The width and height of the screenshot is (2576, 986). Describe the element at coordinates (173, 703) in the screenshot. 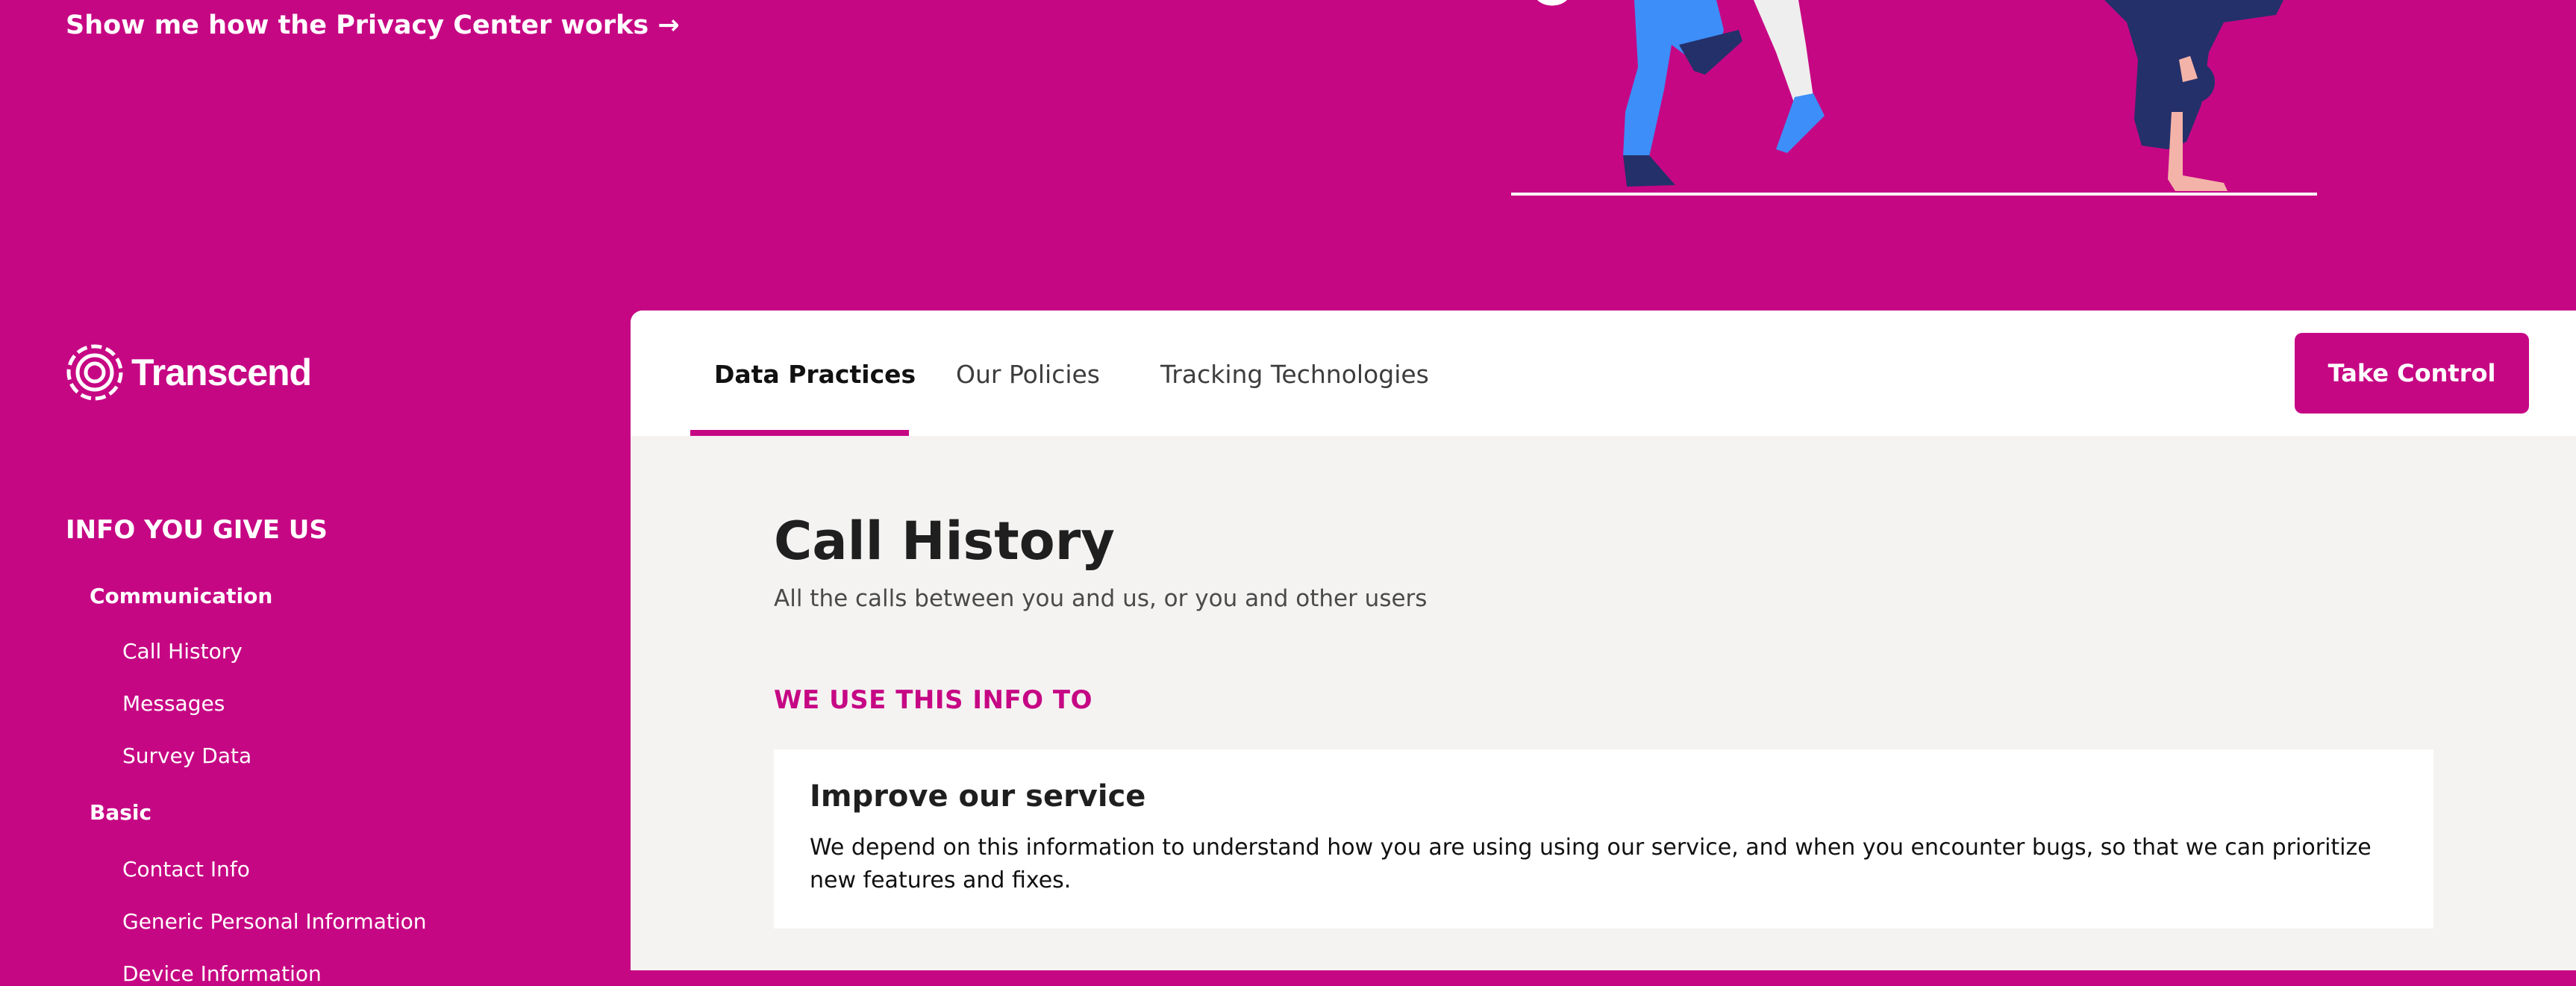

I see `sidebar-item-messages: Messages` at that location.